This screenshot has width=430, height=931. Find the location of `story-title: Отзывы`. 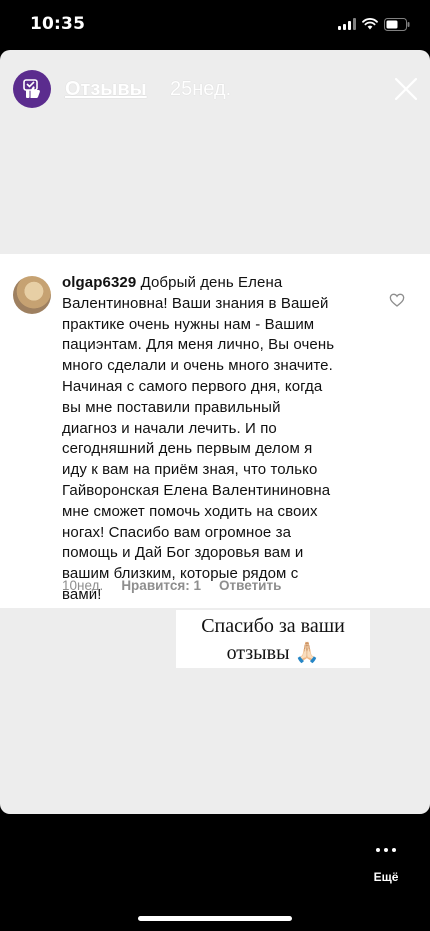

story-title: Отзывы is located at coordinates (106, 89).